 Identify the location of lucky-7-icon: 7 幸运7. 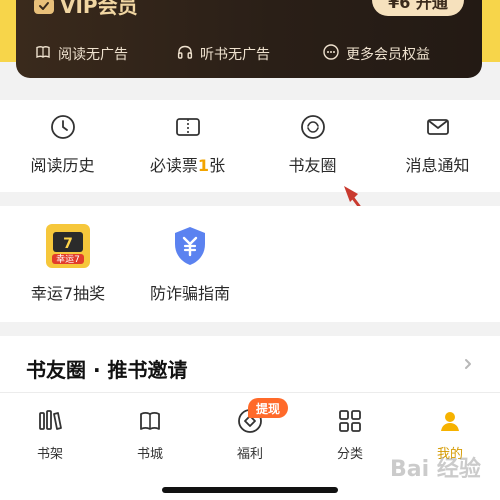
(68, 246).